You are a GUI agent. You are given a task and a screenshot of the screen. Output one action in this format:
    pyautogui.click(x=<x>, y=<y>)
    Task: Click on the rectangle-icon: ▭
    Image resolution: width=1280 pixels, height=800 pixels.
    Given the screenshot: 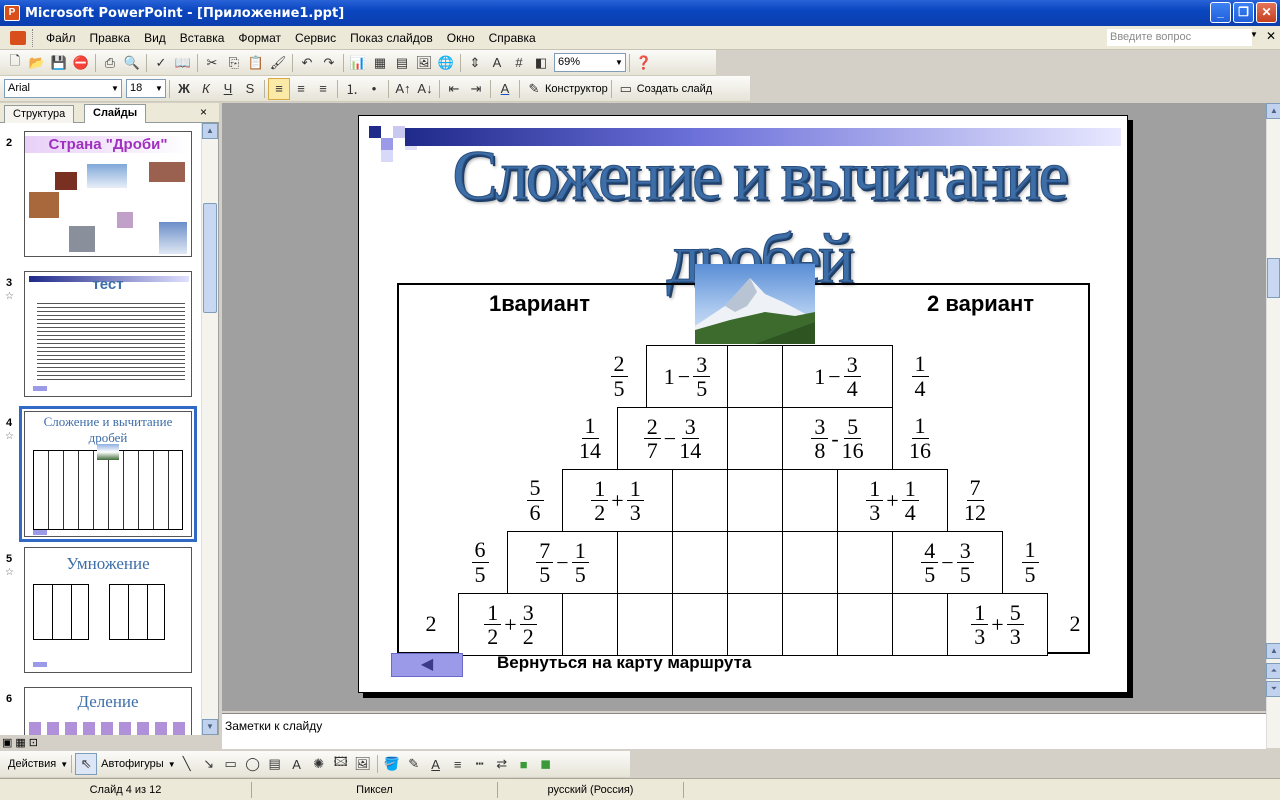 What is the action you would take?
    pyautogui.click(x=231, y=764)
    